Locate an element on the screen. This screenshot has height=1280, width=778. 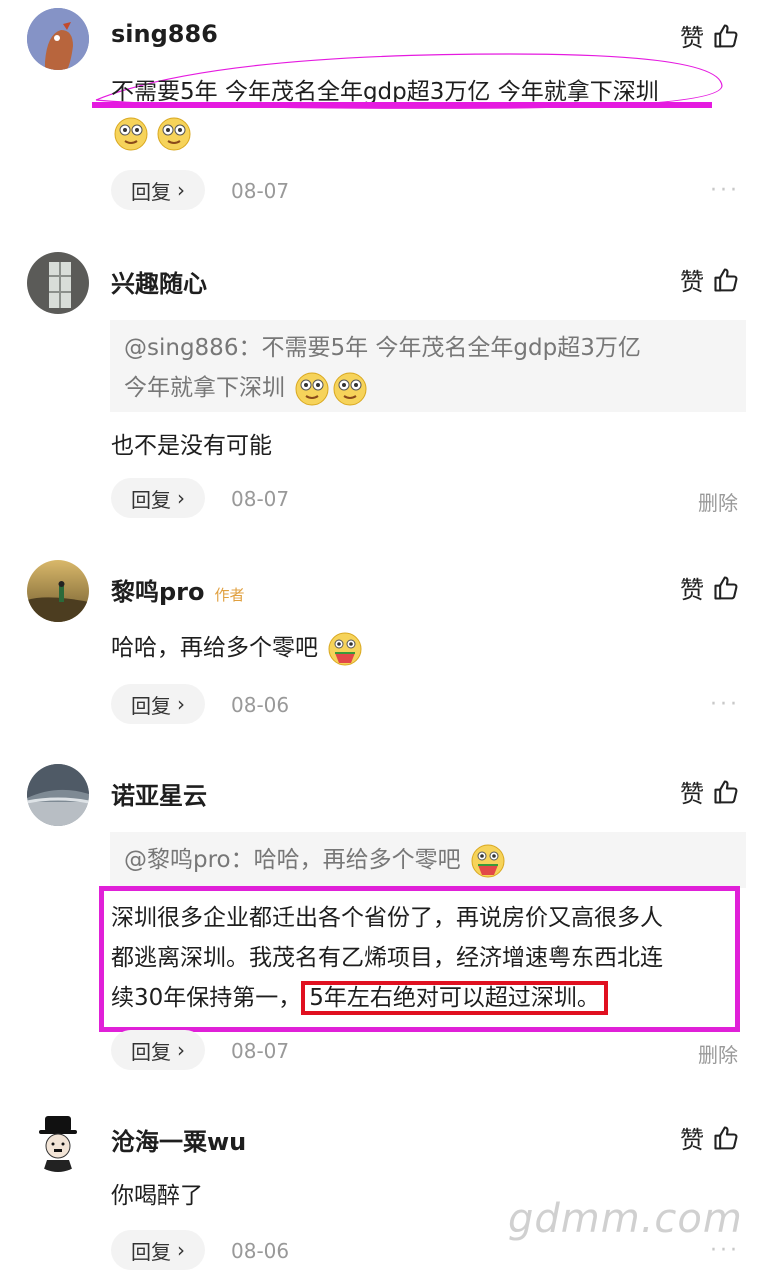
author-tag: 作者 is located at coordinates (229, 595).